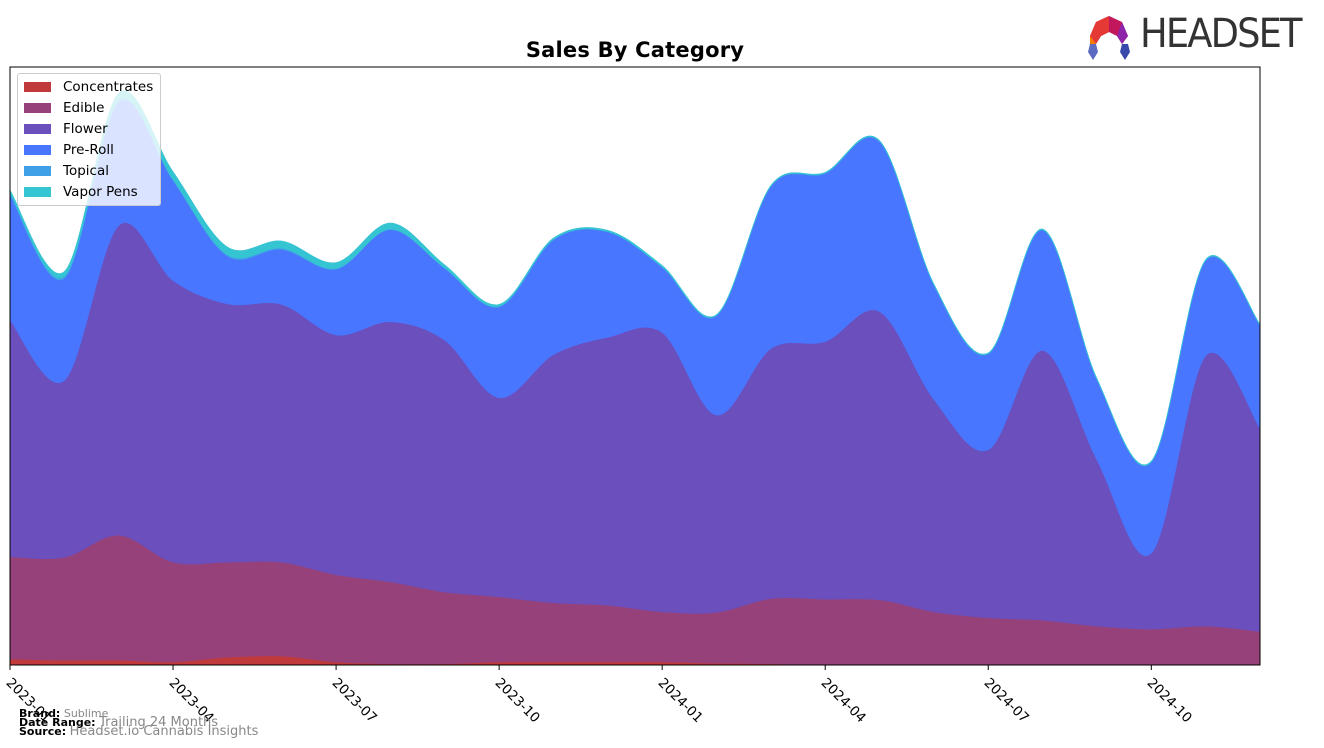  I want to click on legend-item-pre-roll: Pre-Roll, so click(69, 150).